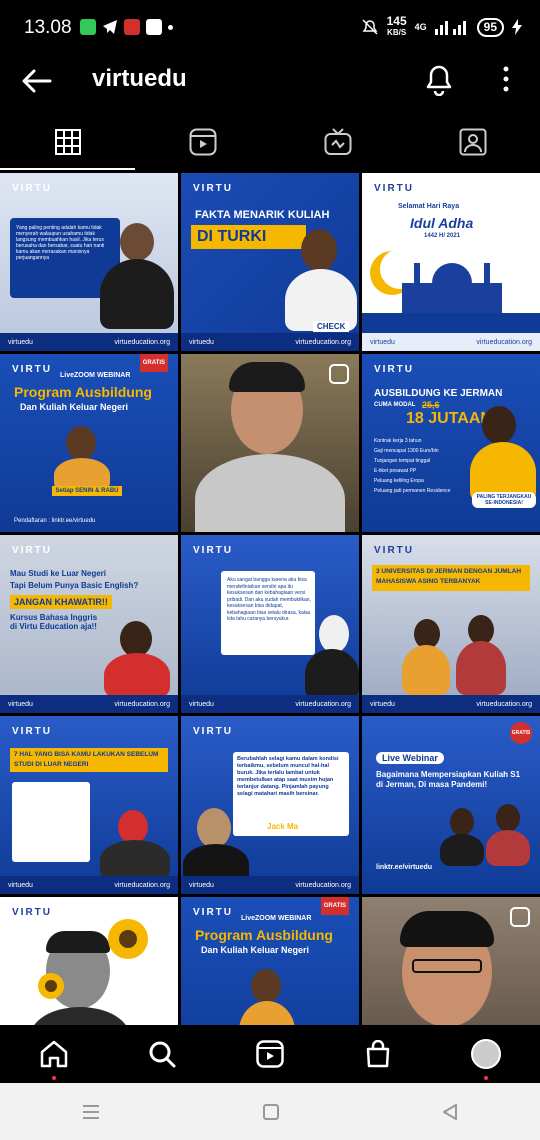 The height and width of the screenshot is (1140, 540). Describe the element at coordinates (270, 28) in the screenshot. I see `status-bar: 13.08 145 KB/S 4G 95` at that location.